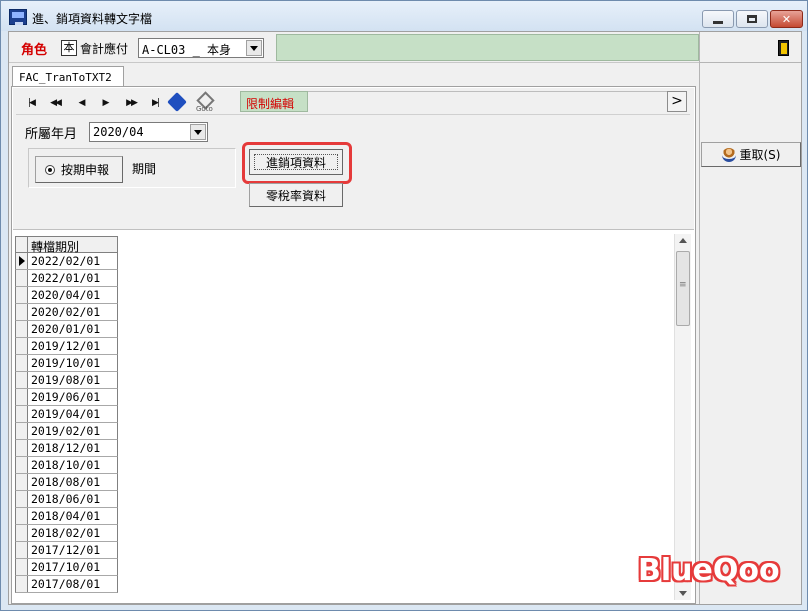  I want to click on table-row: 2017/08/01, so click(66, 584).